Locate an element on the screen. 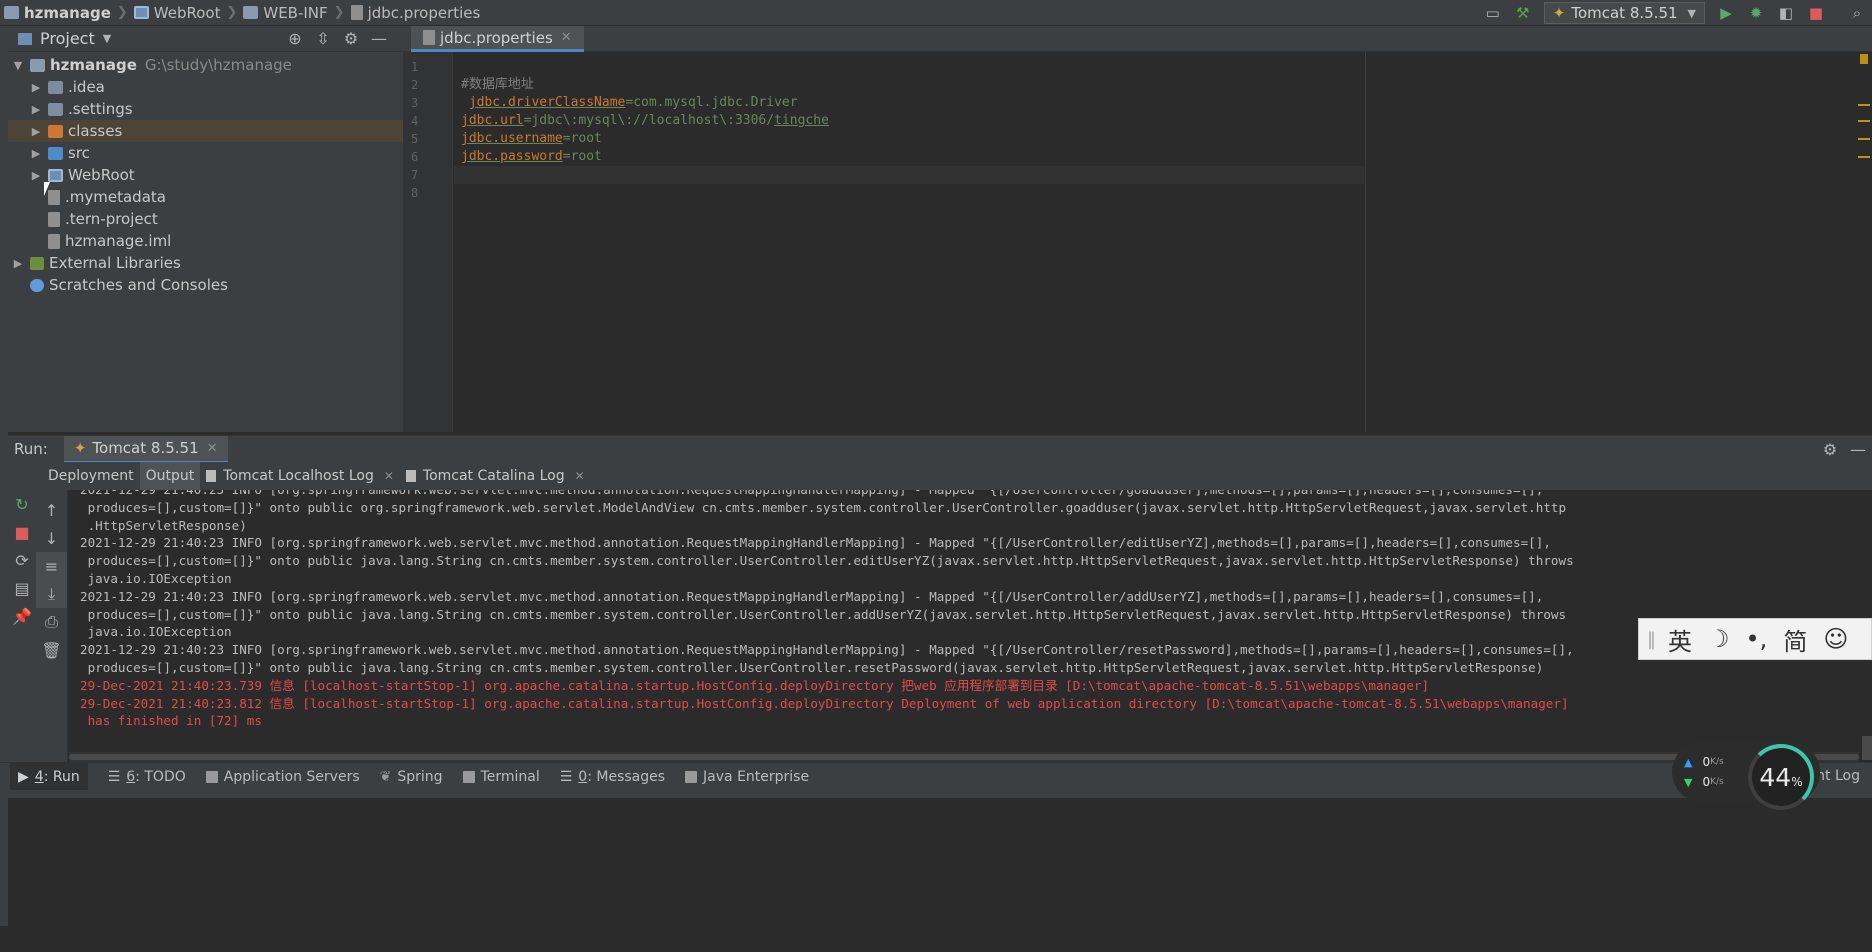 The image size is (1872, 952). collapse-all-icon: ⇳ is located at coordinates (323, 38).